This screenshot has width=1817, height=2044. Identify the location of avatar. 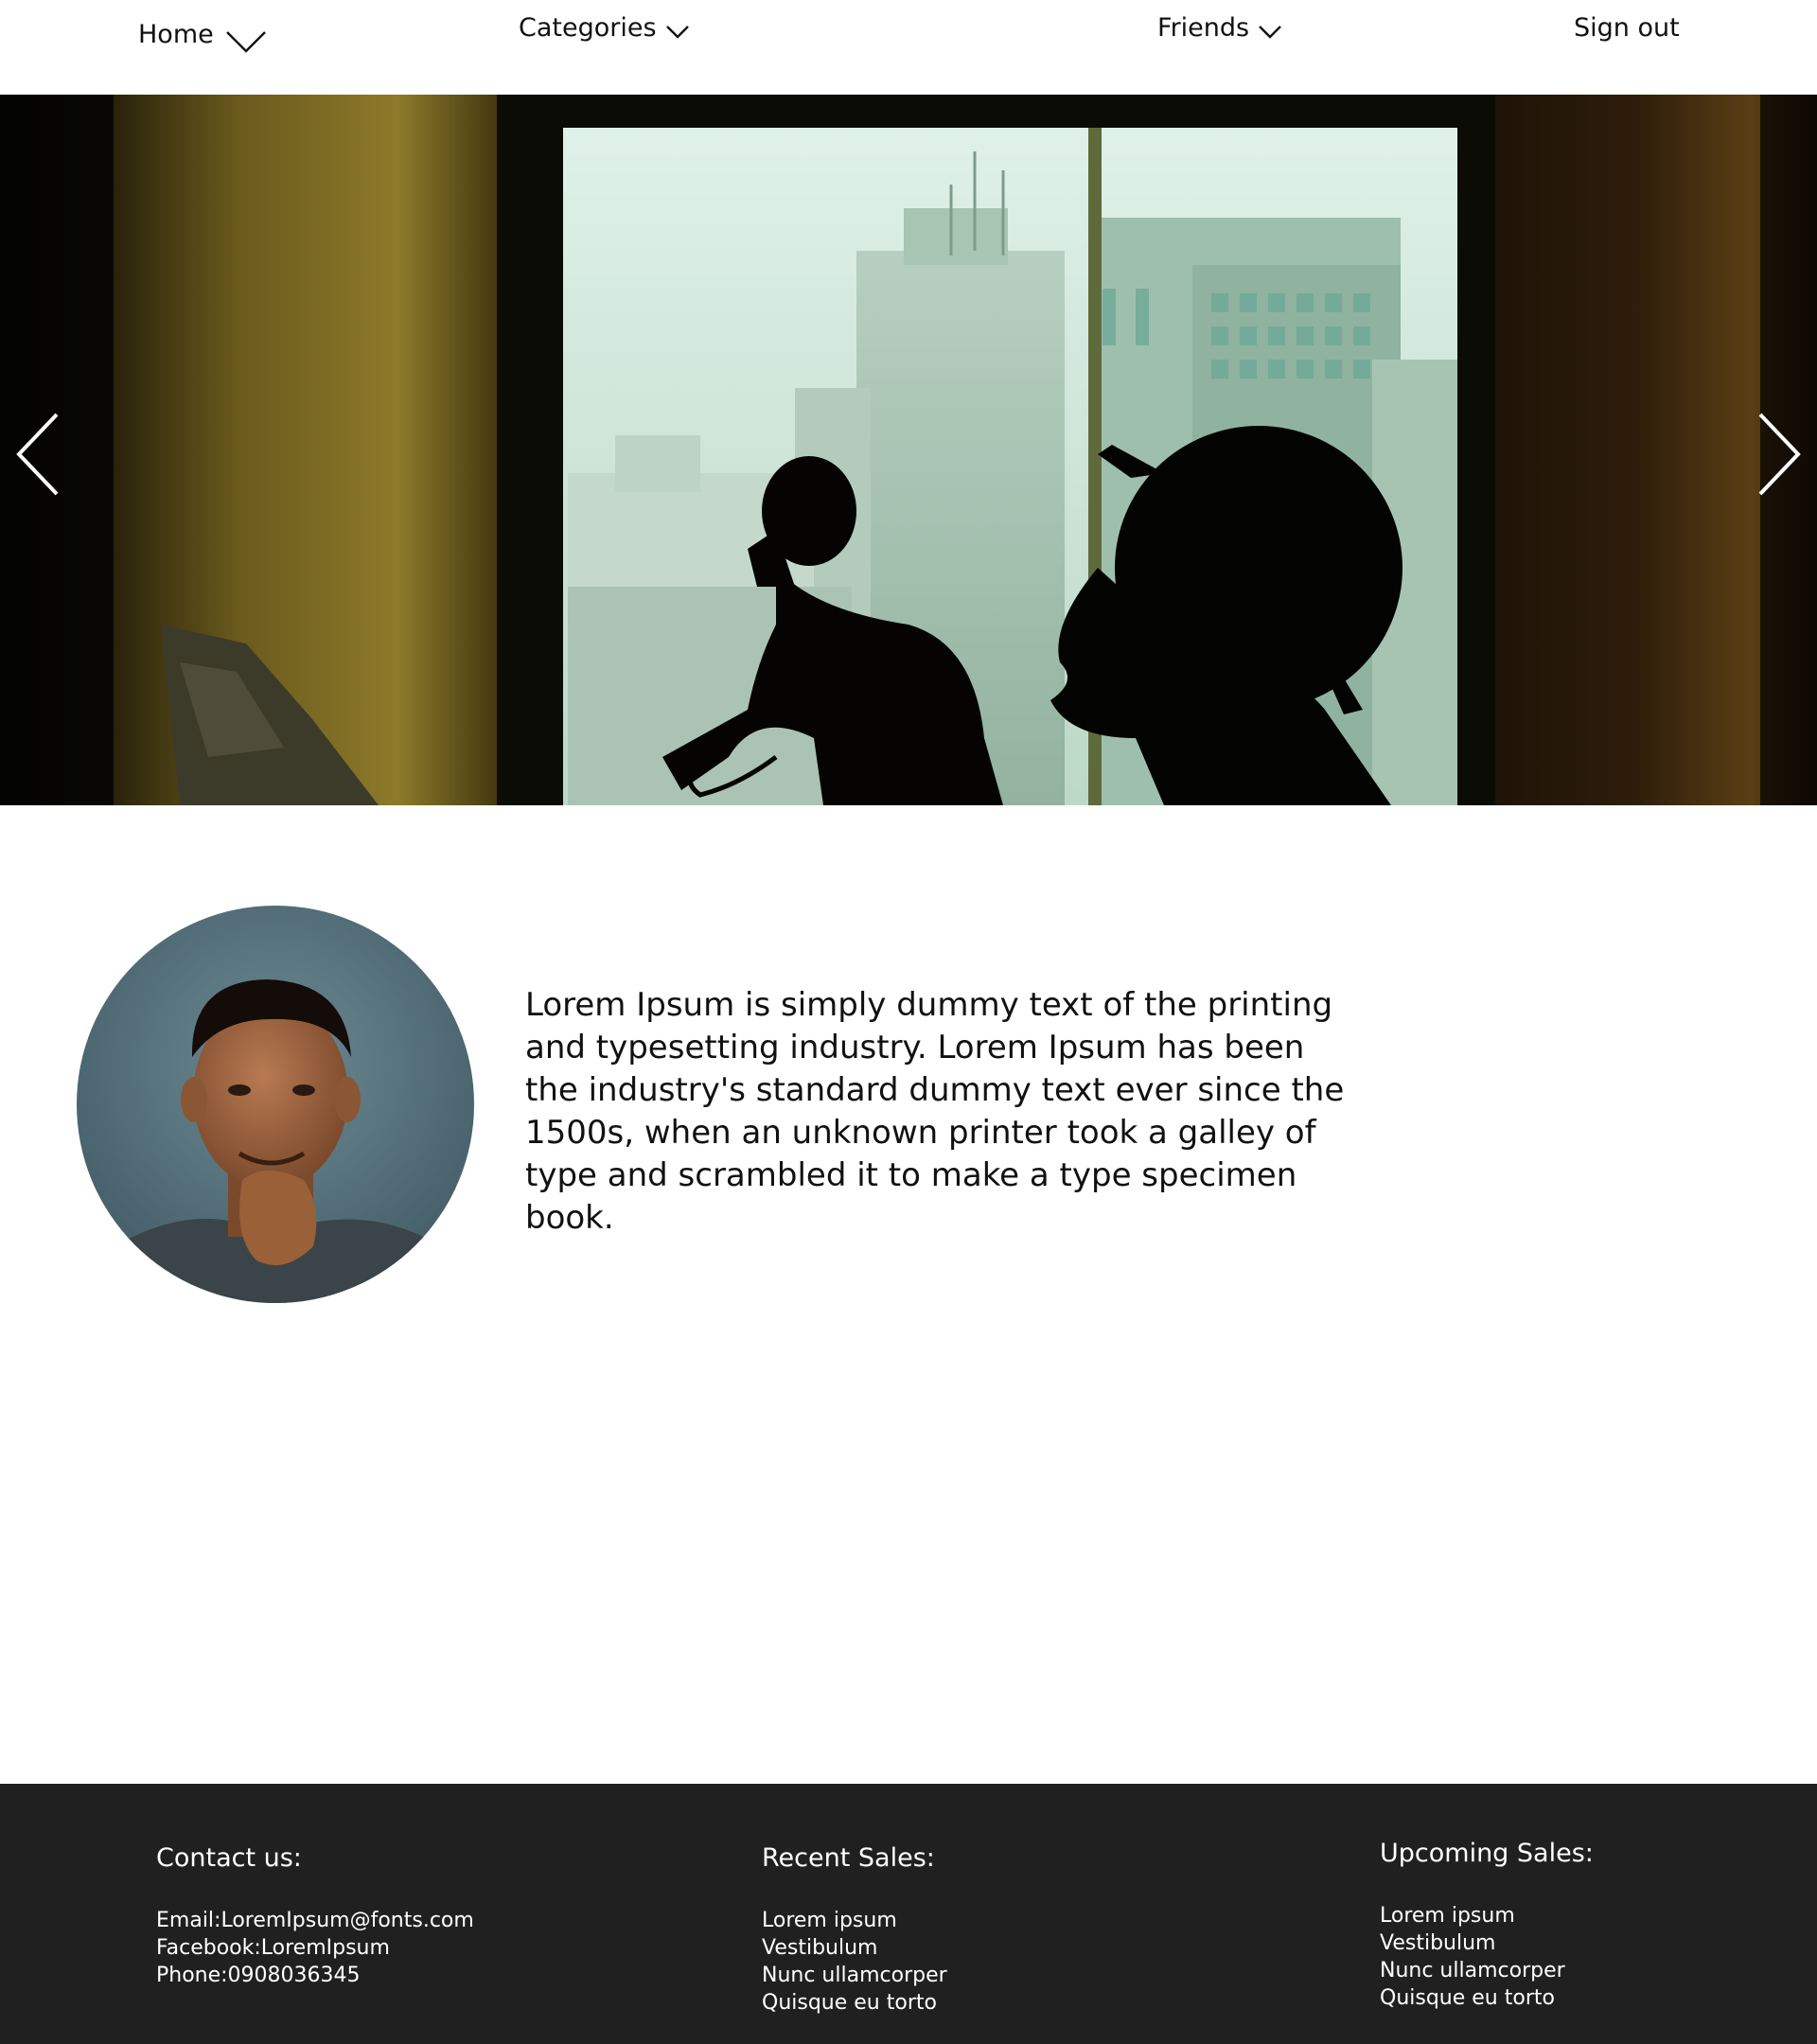
(275, 1104).